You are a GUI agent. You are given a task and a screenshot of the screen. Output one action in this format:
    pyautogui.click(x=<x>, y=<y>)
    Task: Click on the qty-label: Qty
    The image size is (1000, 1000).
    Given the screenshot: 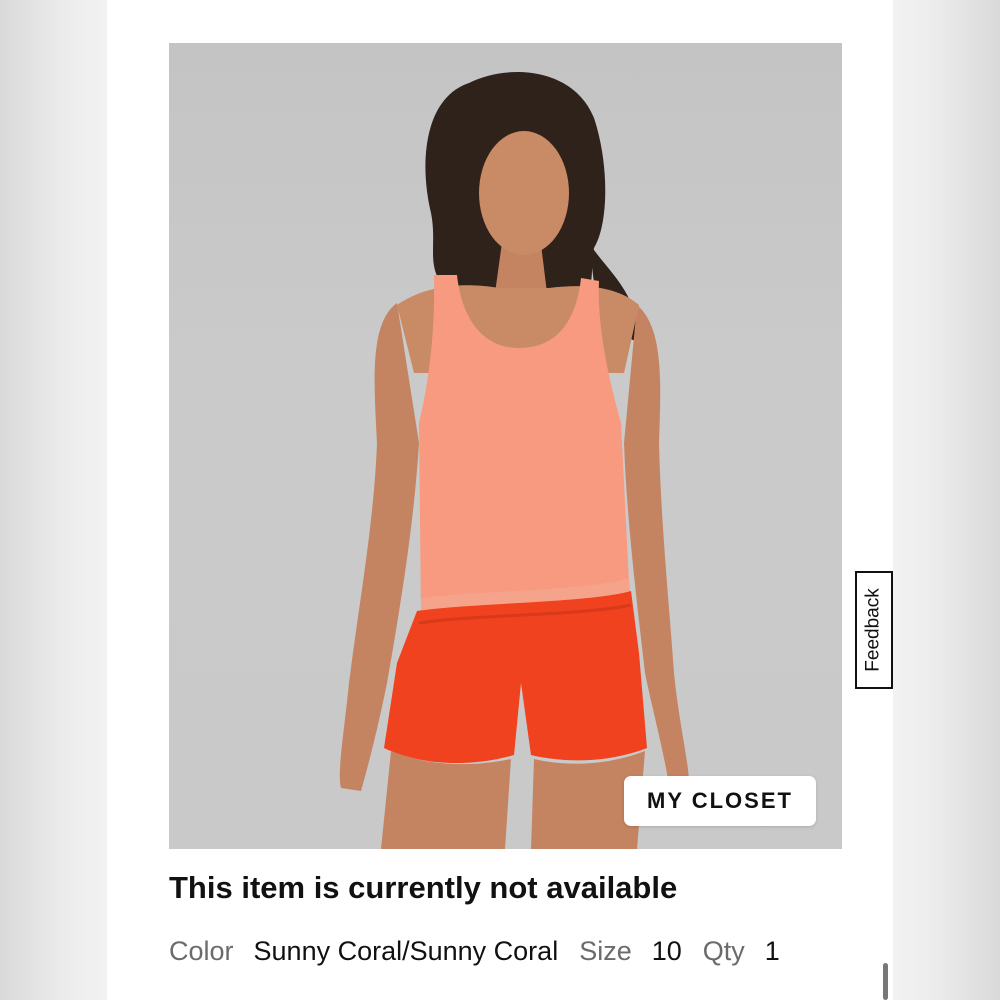 What is the action you would take?
    pyautogui.click(x=723, y=951)
    